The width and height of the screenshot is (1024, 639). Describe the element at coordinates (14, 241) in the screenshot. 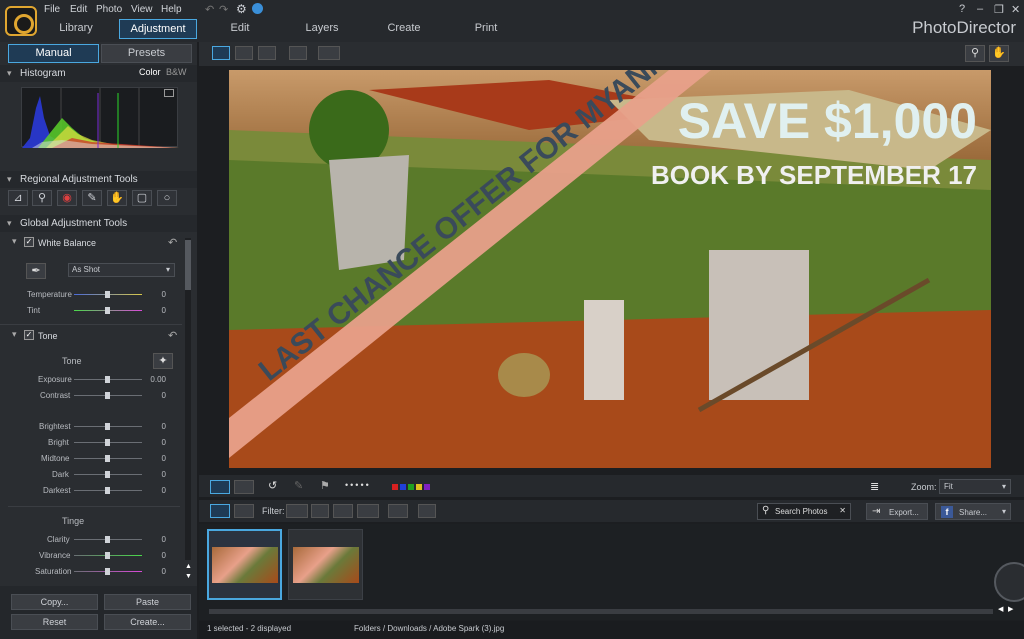

I see `white-balance-collapse-icon: ▾` at that location.